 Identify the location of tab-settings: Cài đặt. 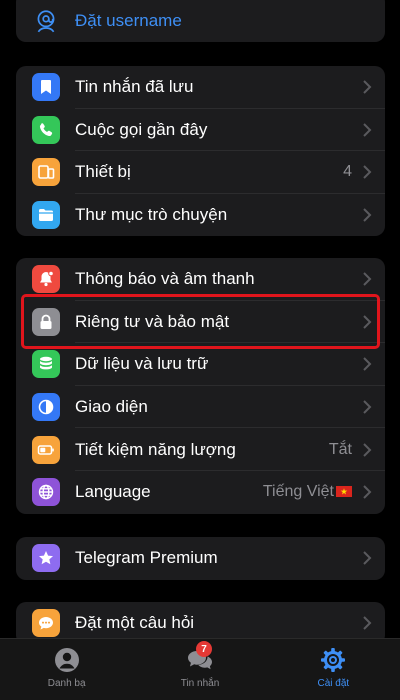
(333, 669).